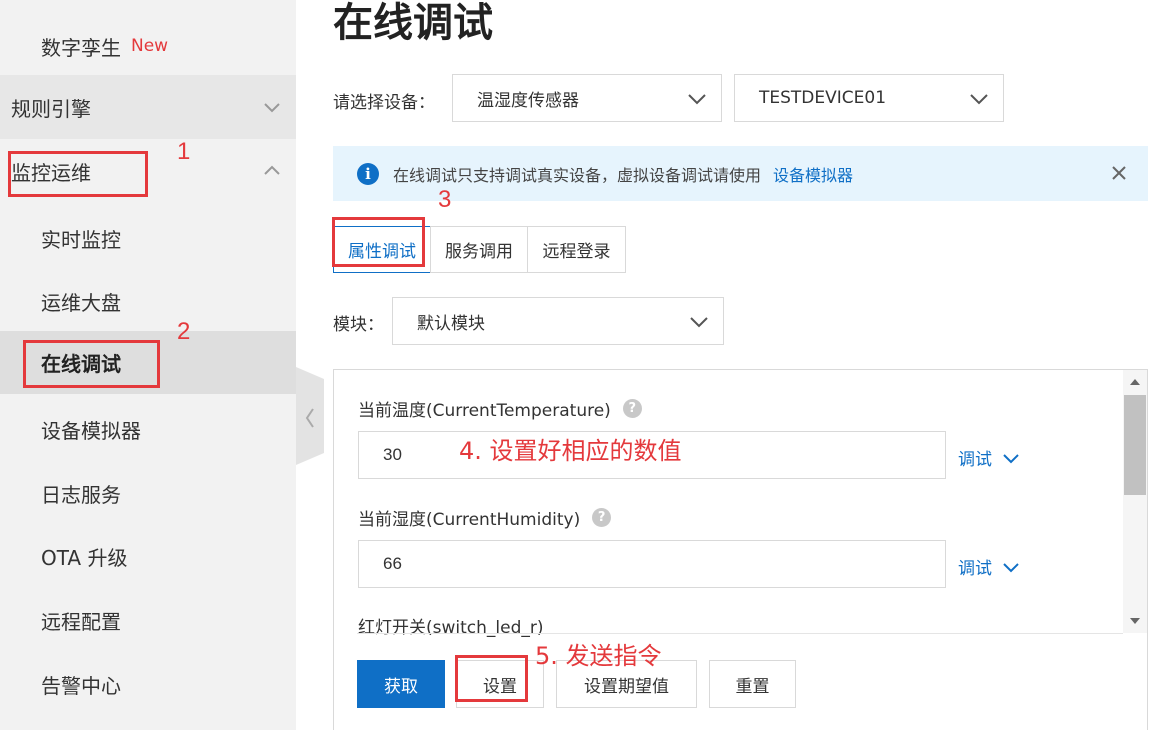  I want to click on sidebar-group-rules-engine: 规则引擎, so click(148, 107).